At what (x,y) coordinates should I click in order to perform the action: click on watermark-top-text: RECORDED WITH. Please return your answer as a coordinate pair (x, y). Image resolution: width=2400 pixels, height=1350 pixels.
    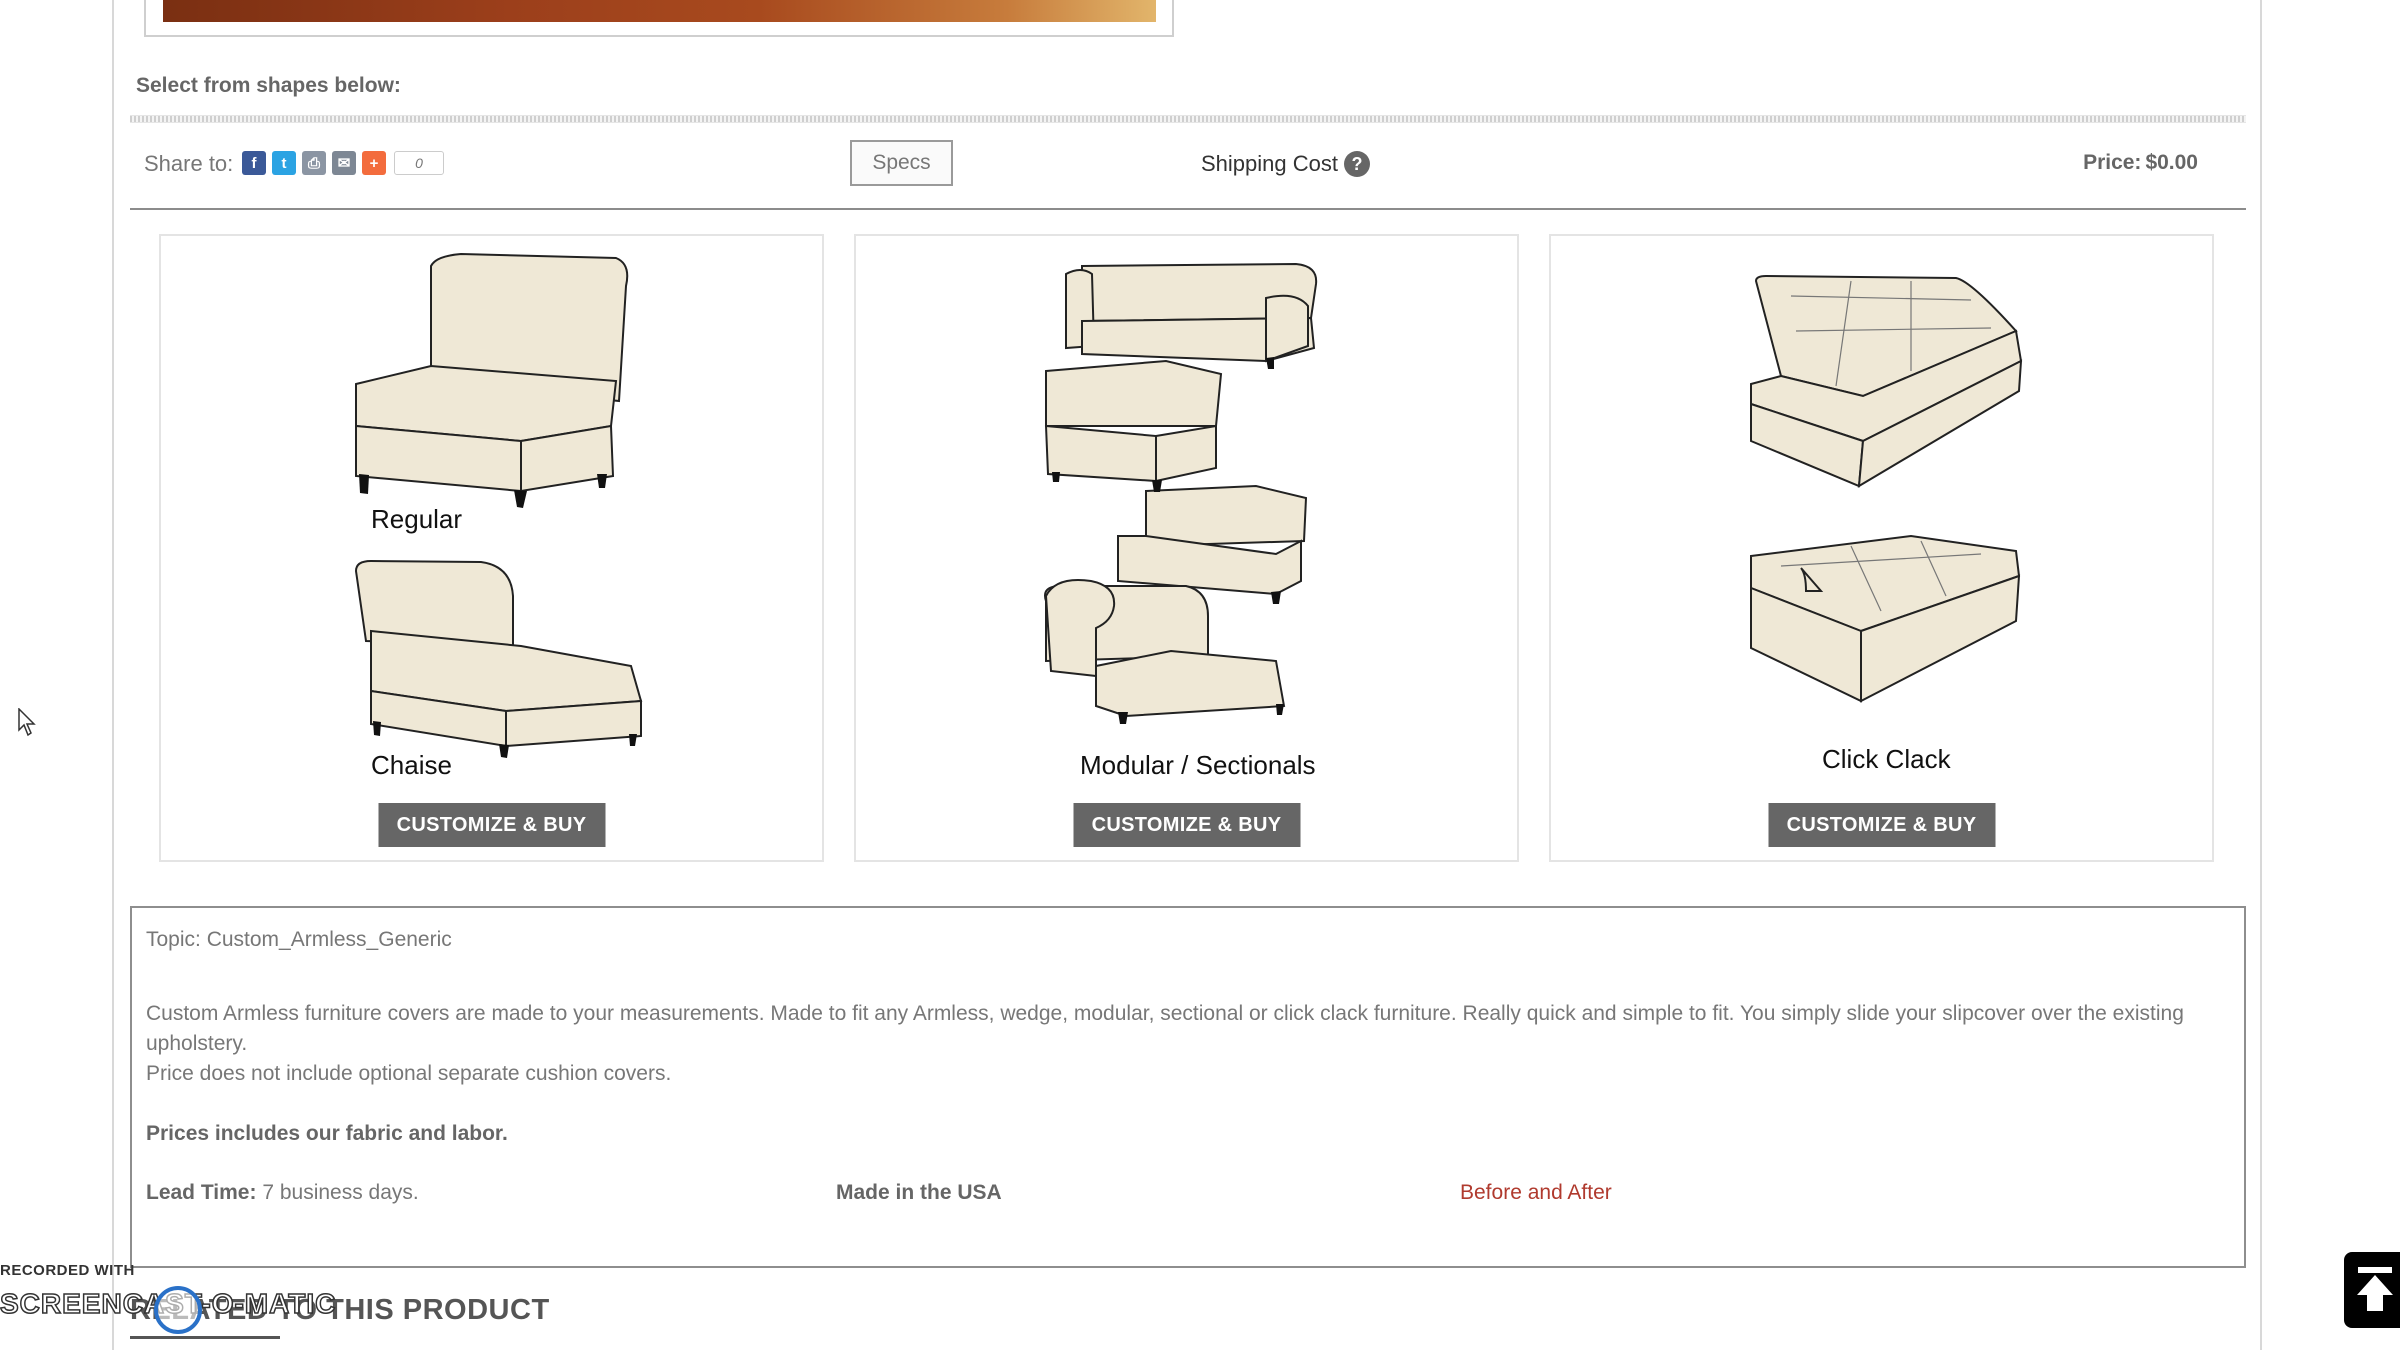
    Looking at the image, I should click on (67, 1270).